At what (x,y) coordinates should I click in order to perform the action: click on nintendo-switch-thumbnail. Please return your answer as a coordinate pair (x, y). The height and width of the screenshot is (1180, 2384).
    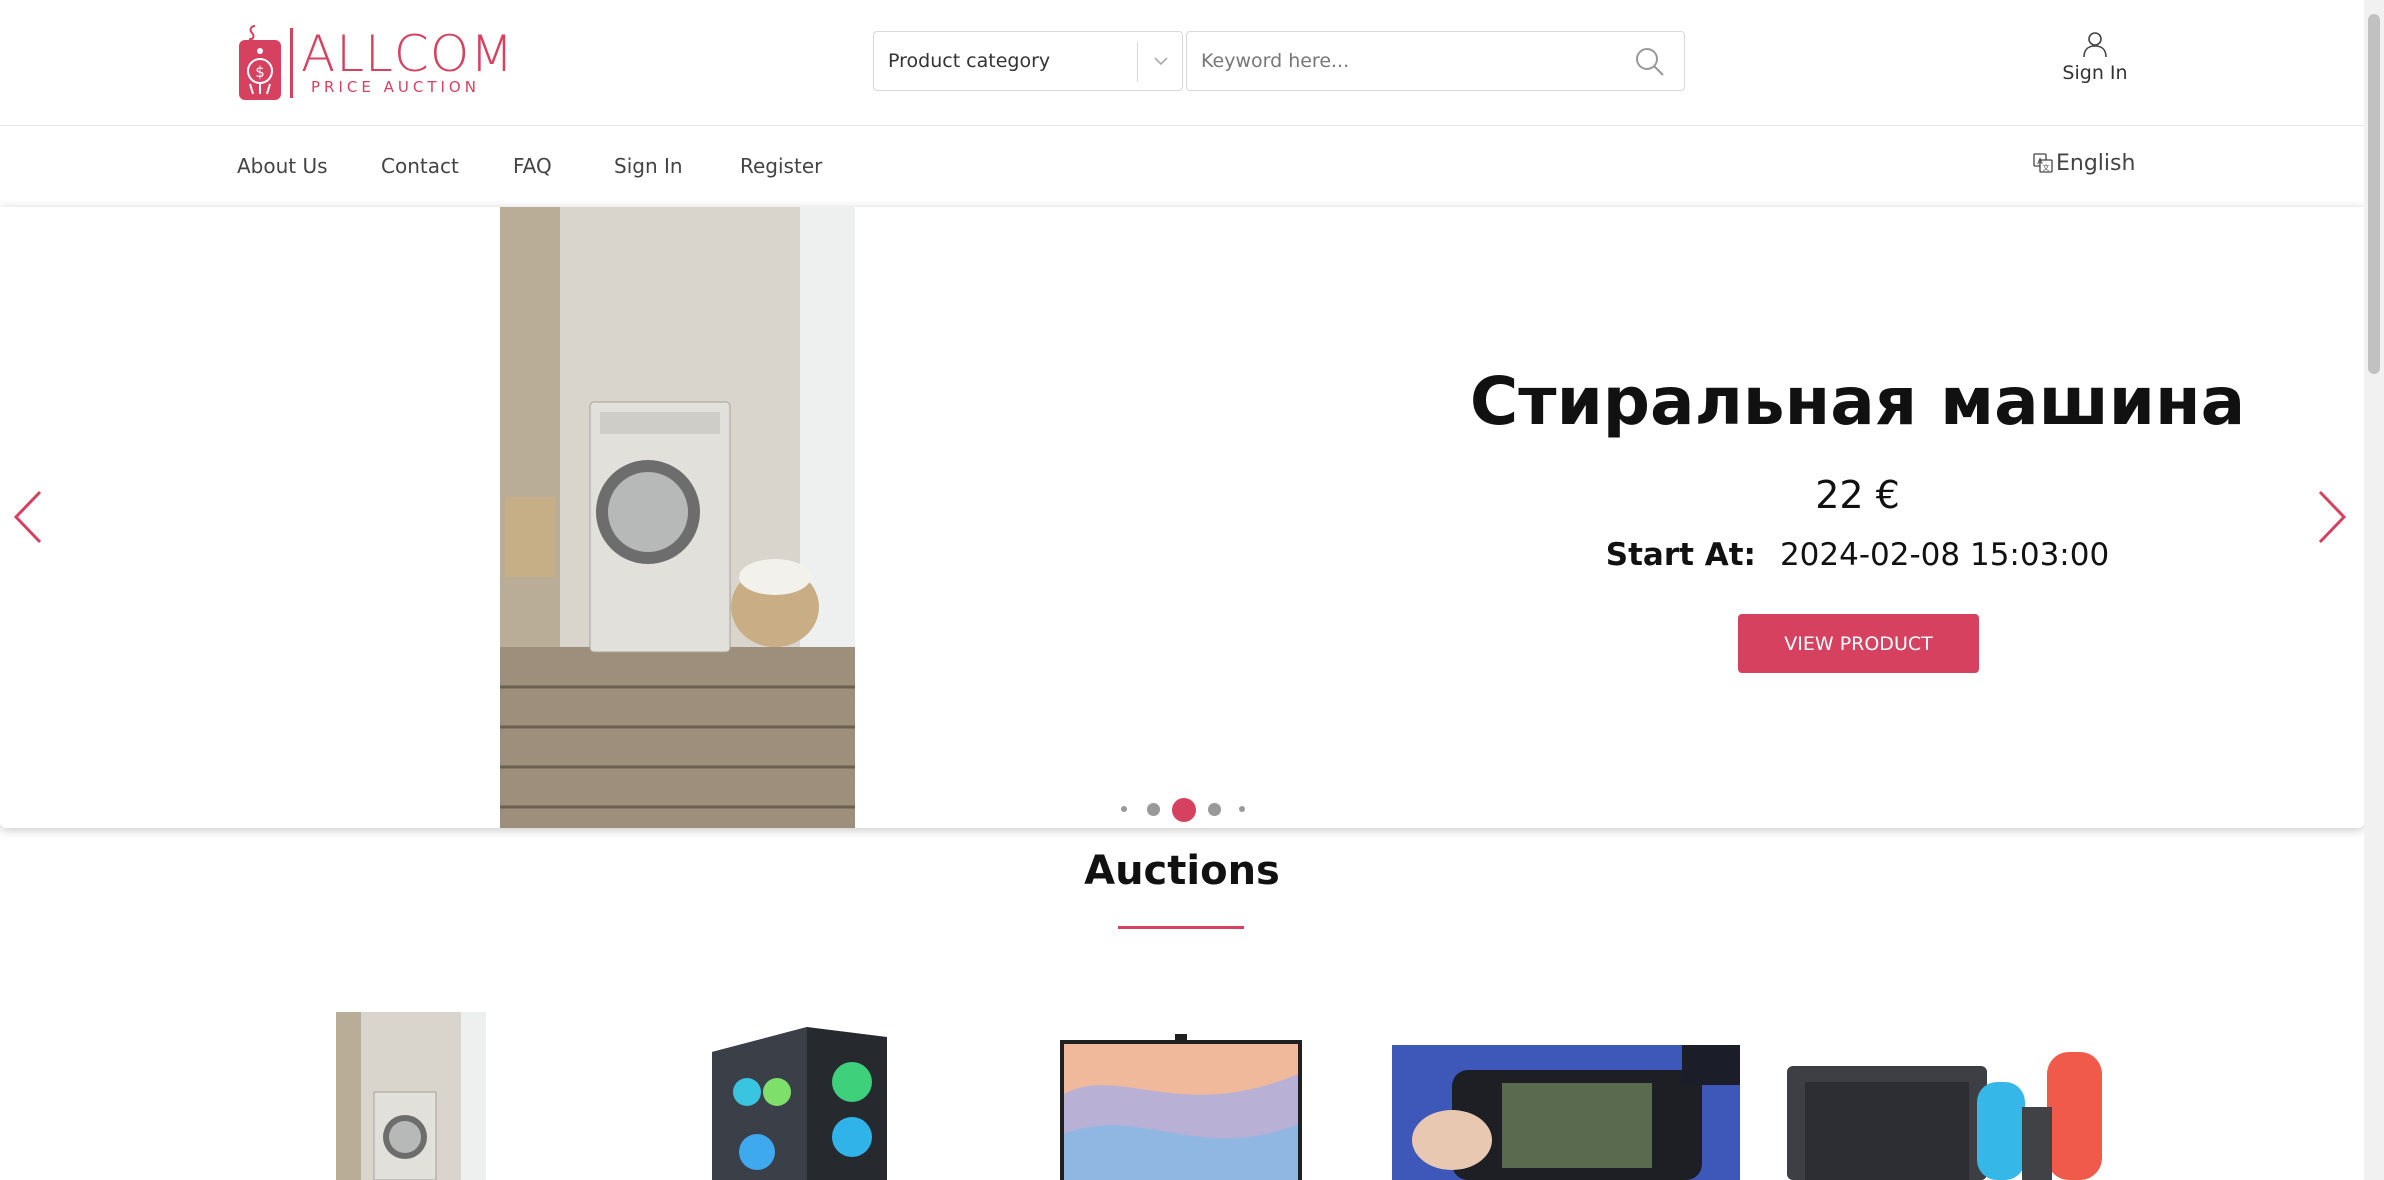
    Looking at the image, I should click on (1953, 1116).